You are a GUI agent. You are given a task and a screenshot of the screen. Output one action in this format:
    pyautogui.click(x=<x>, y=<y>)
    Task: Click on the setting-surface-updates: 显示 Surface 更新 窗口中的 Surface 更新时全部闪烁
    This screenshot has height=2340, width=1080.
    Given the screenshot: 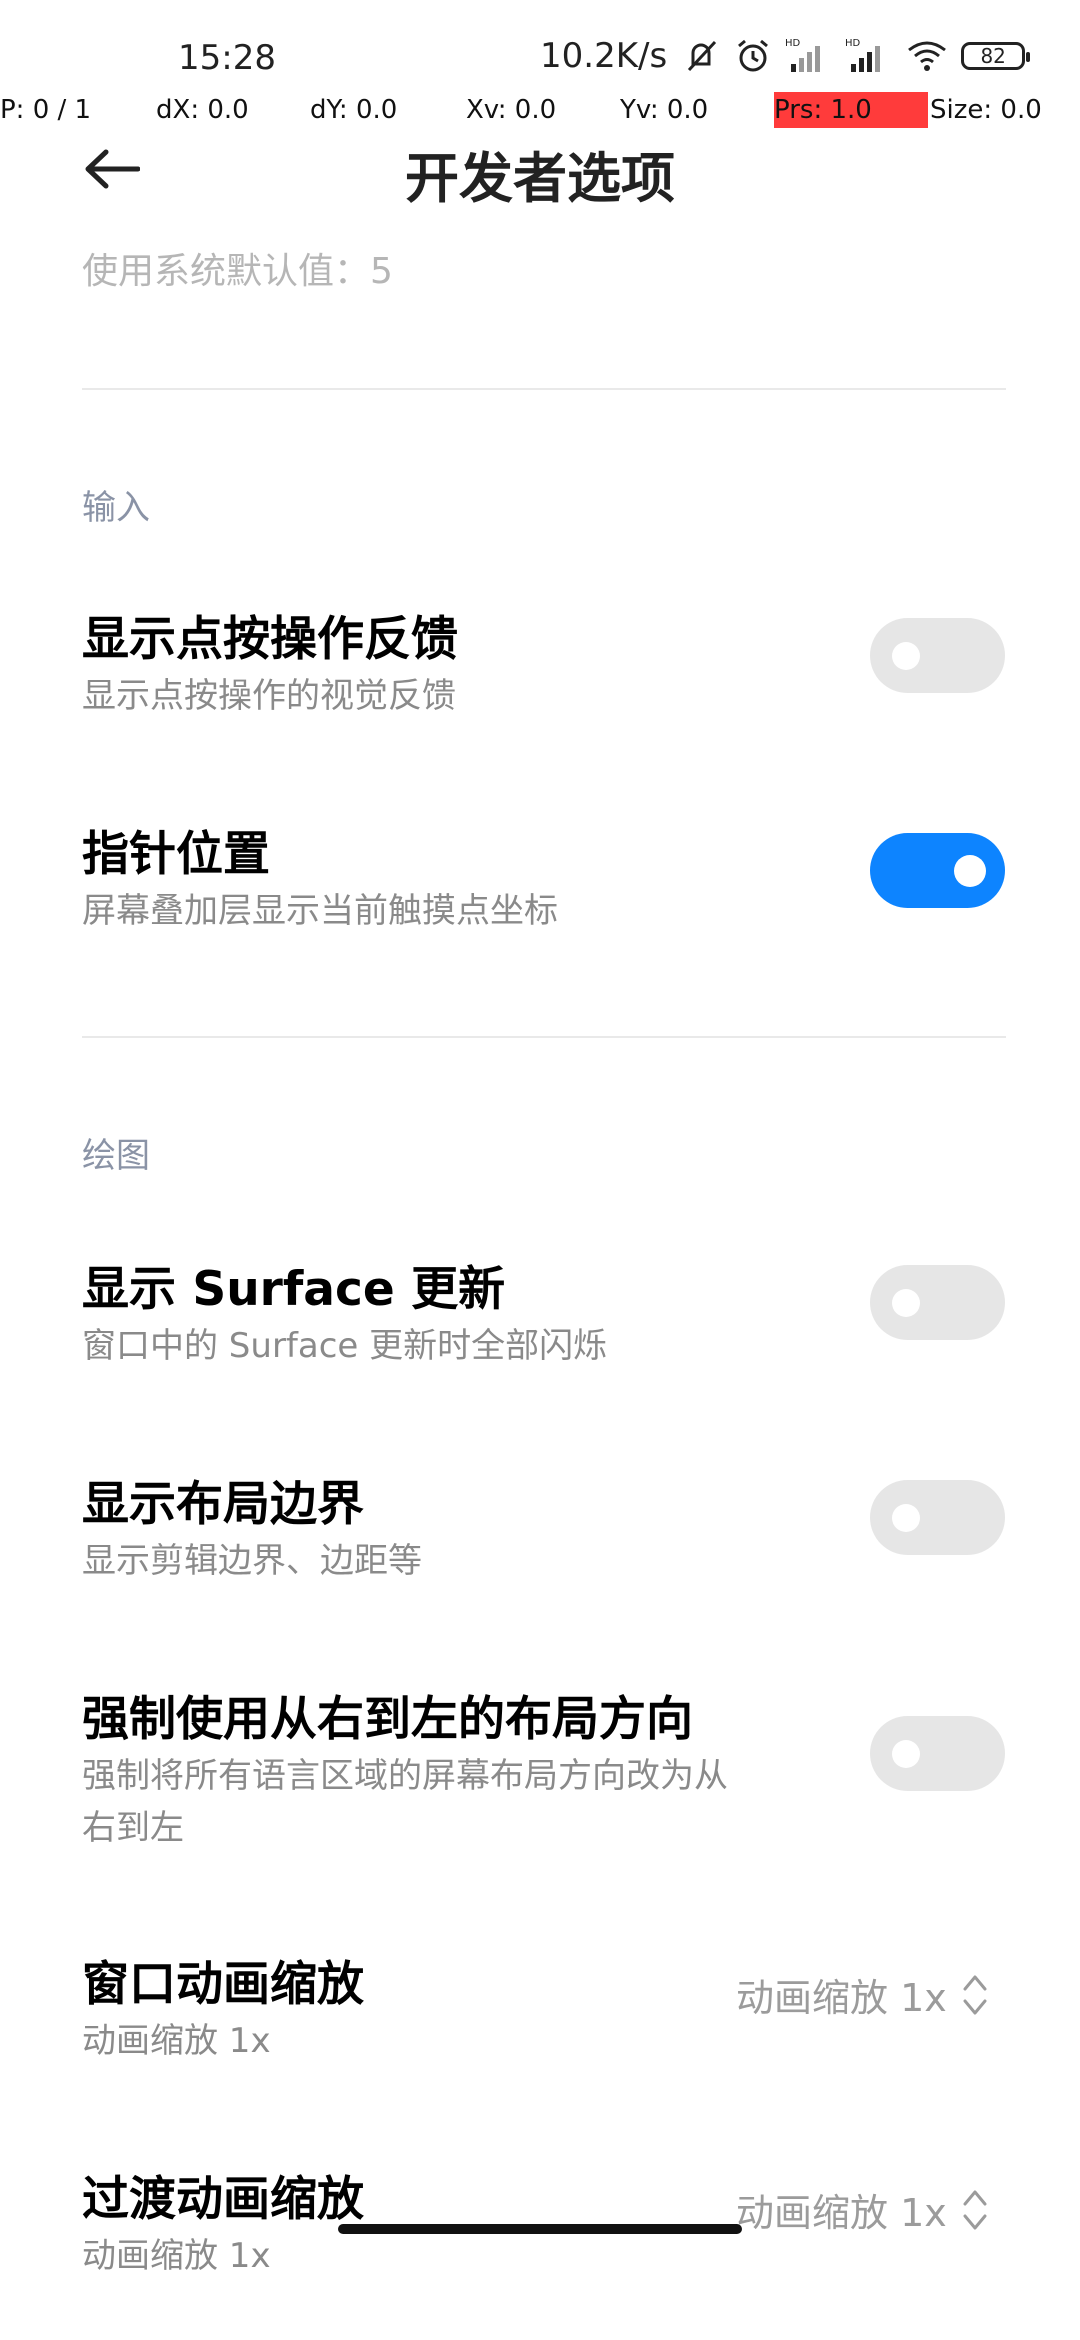 What is the action you would take?
    pyautogui.click(x=540, y=1310)
    